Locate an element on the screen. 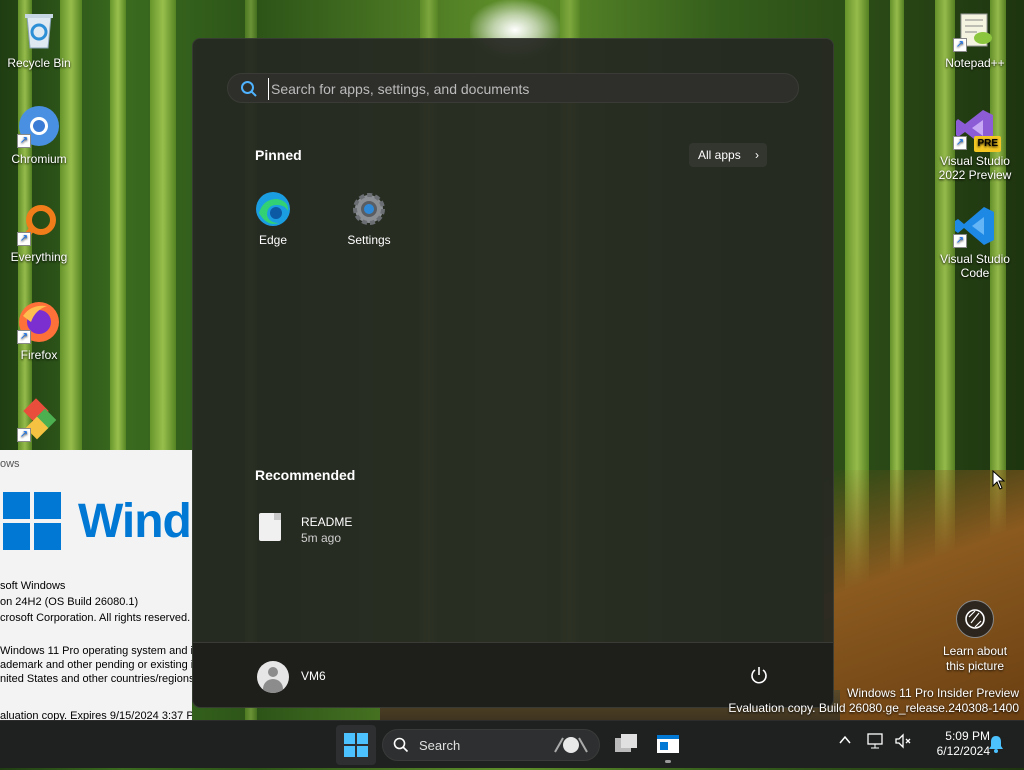 This screenshot has height=770, width=1024. user-avatar is located at coordinates (273, 677).